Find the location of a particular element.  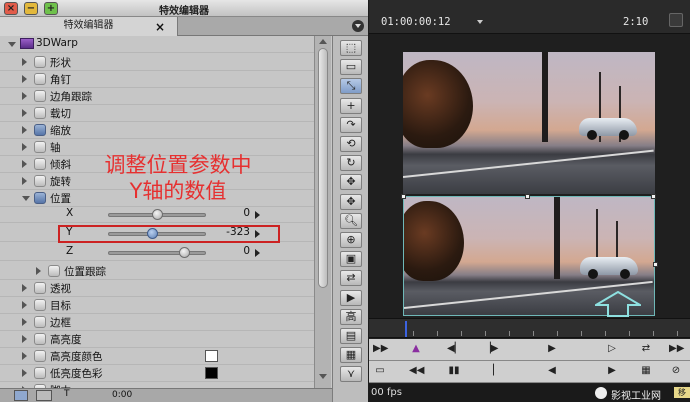

render-icon: ▦ is located at coordinates (646, 371).